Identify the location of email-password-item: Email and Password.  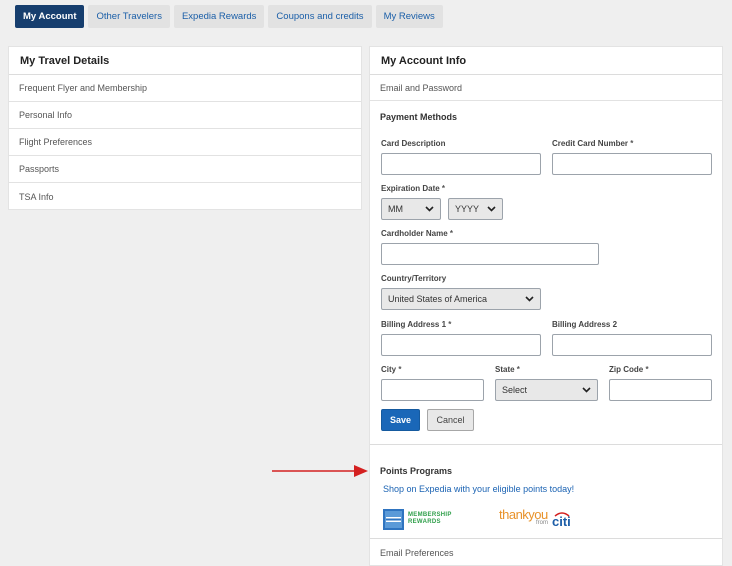
(546, 88).